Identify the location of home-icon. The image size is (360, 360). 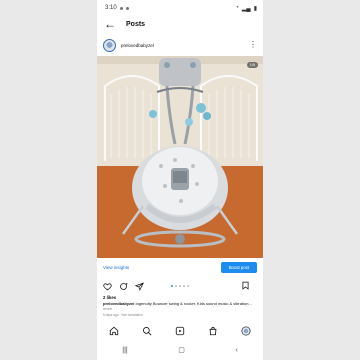
(114, 331).